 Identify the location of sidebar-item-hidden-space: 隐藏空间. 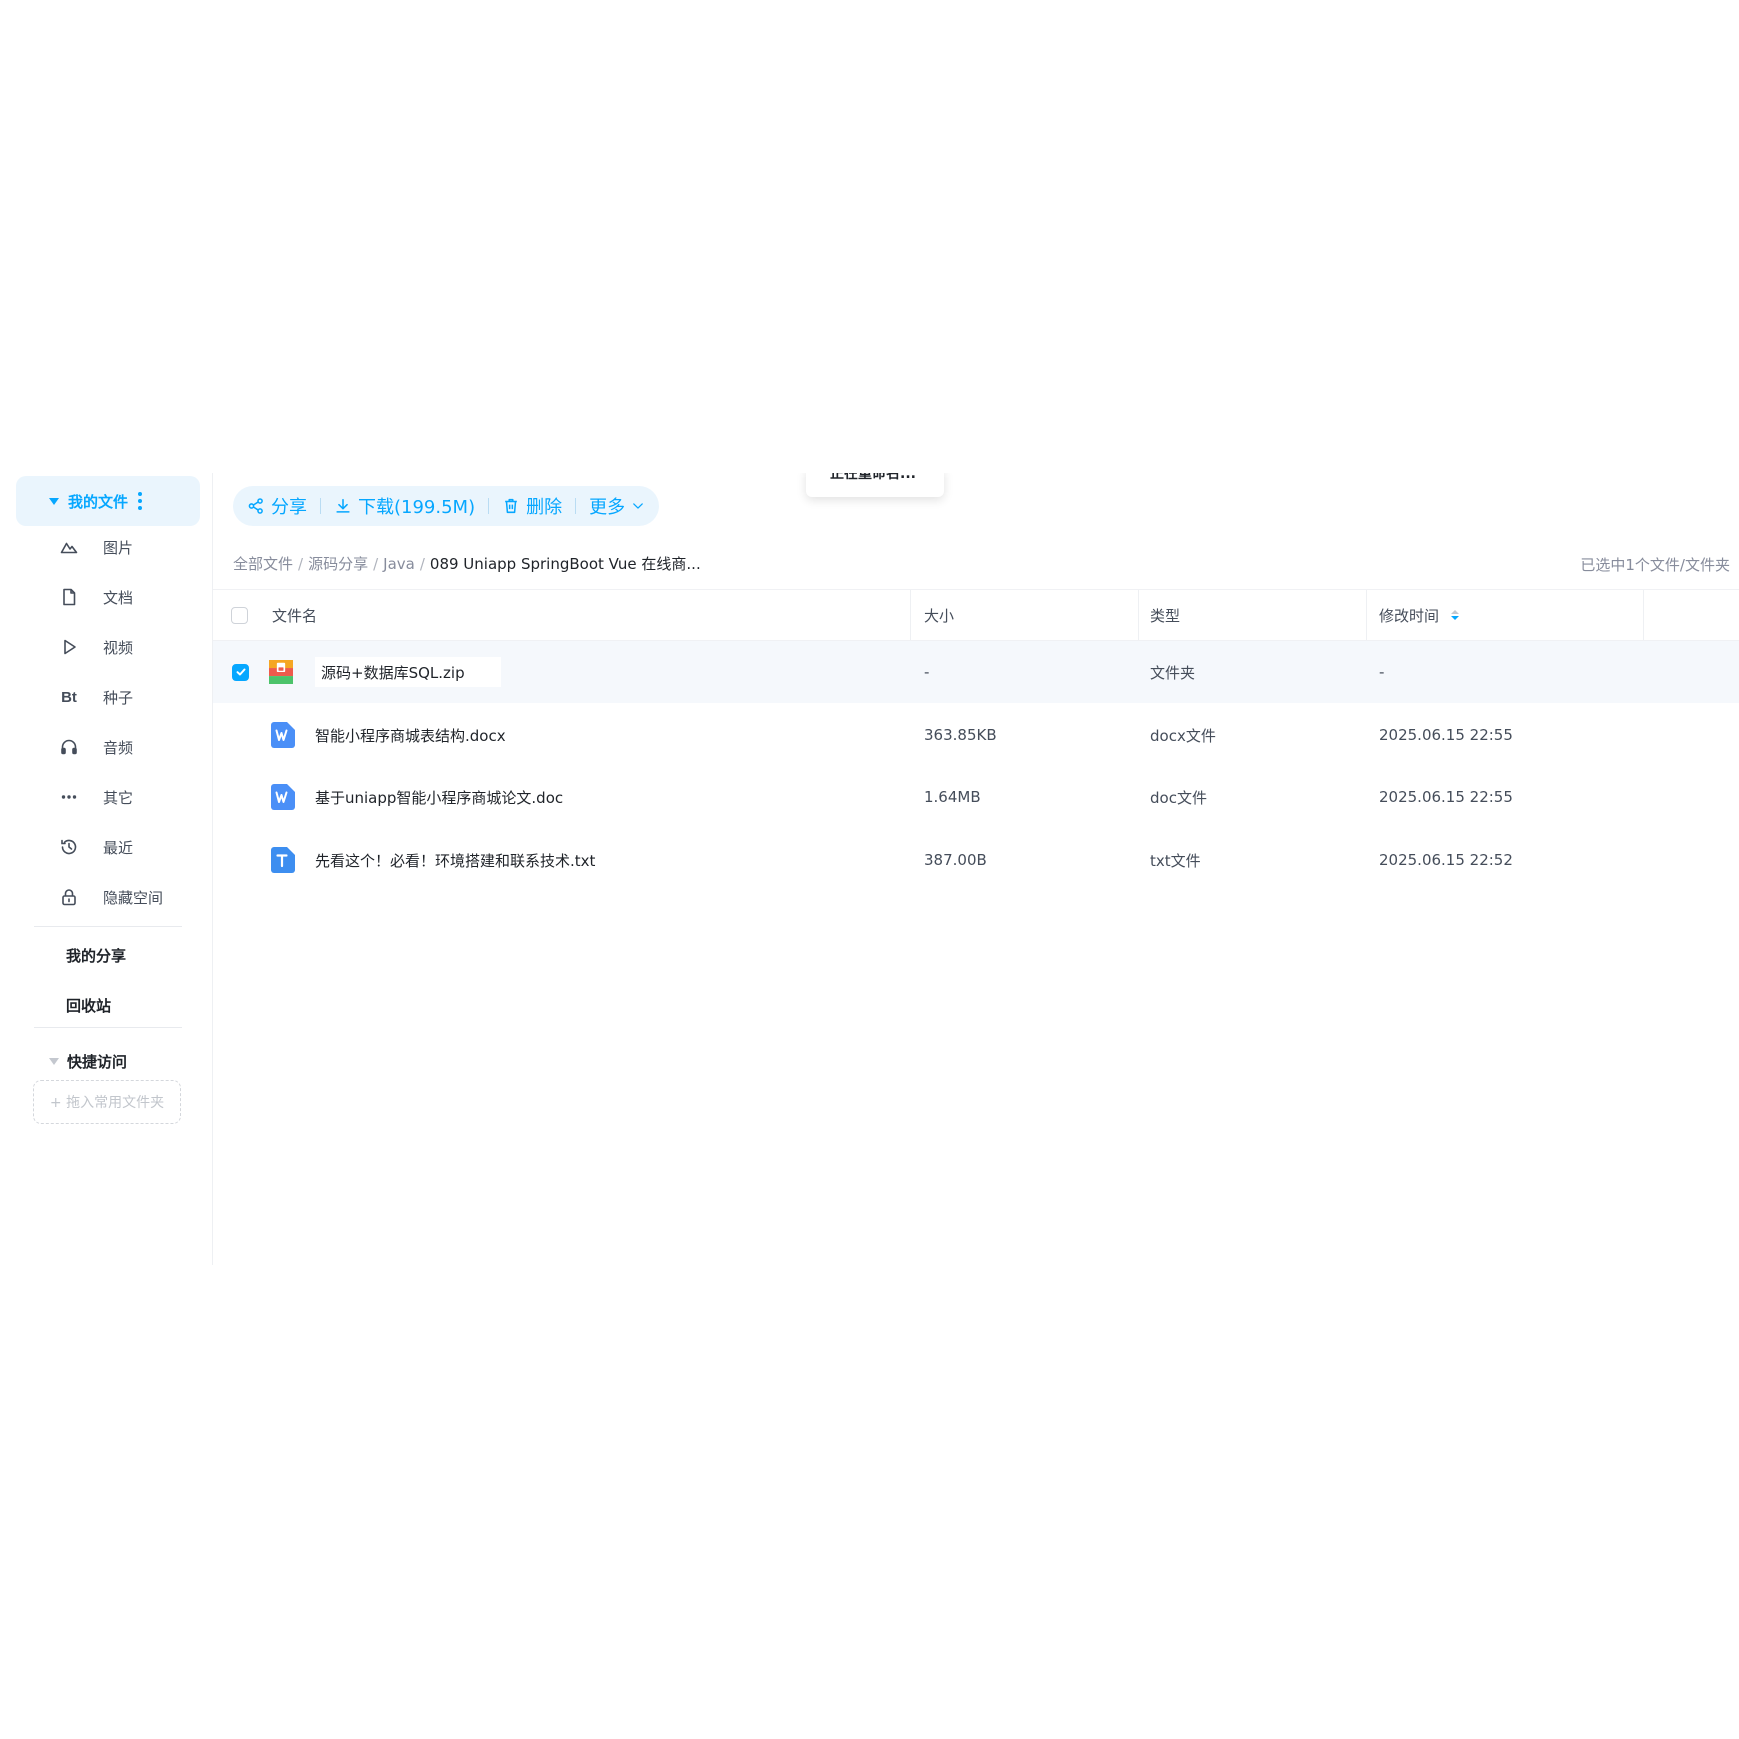
(128, 897).